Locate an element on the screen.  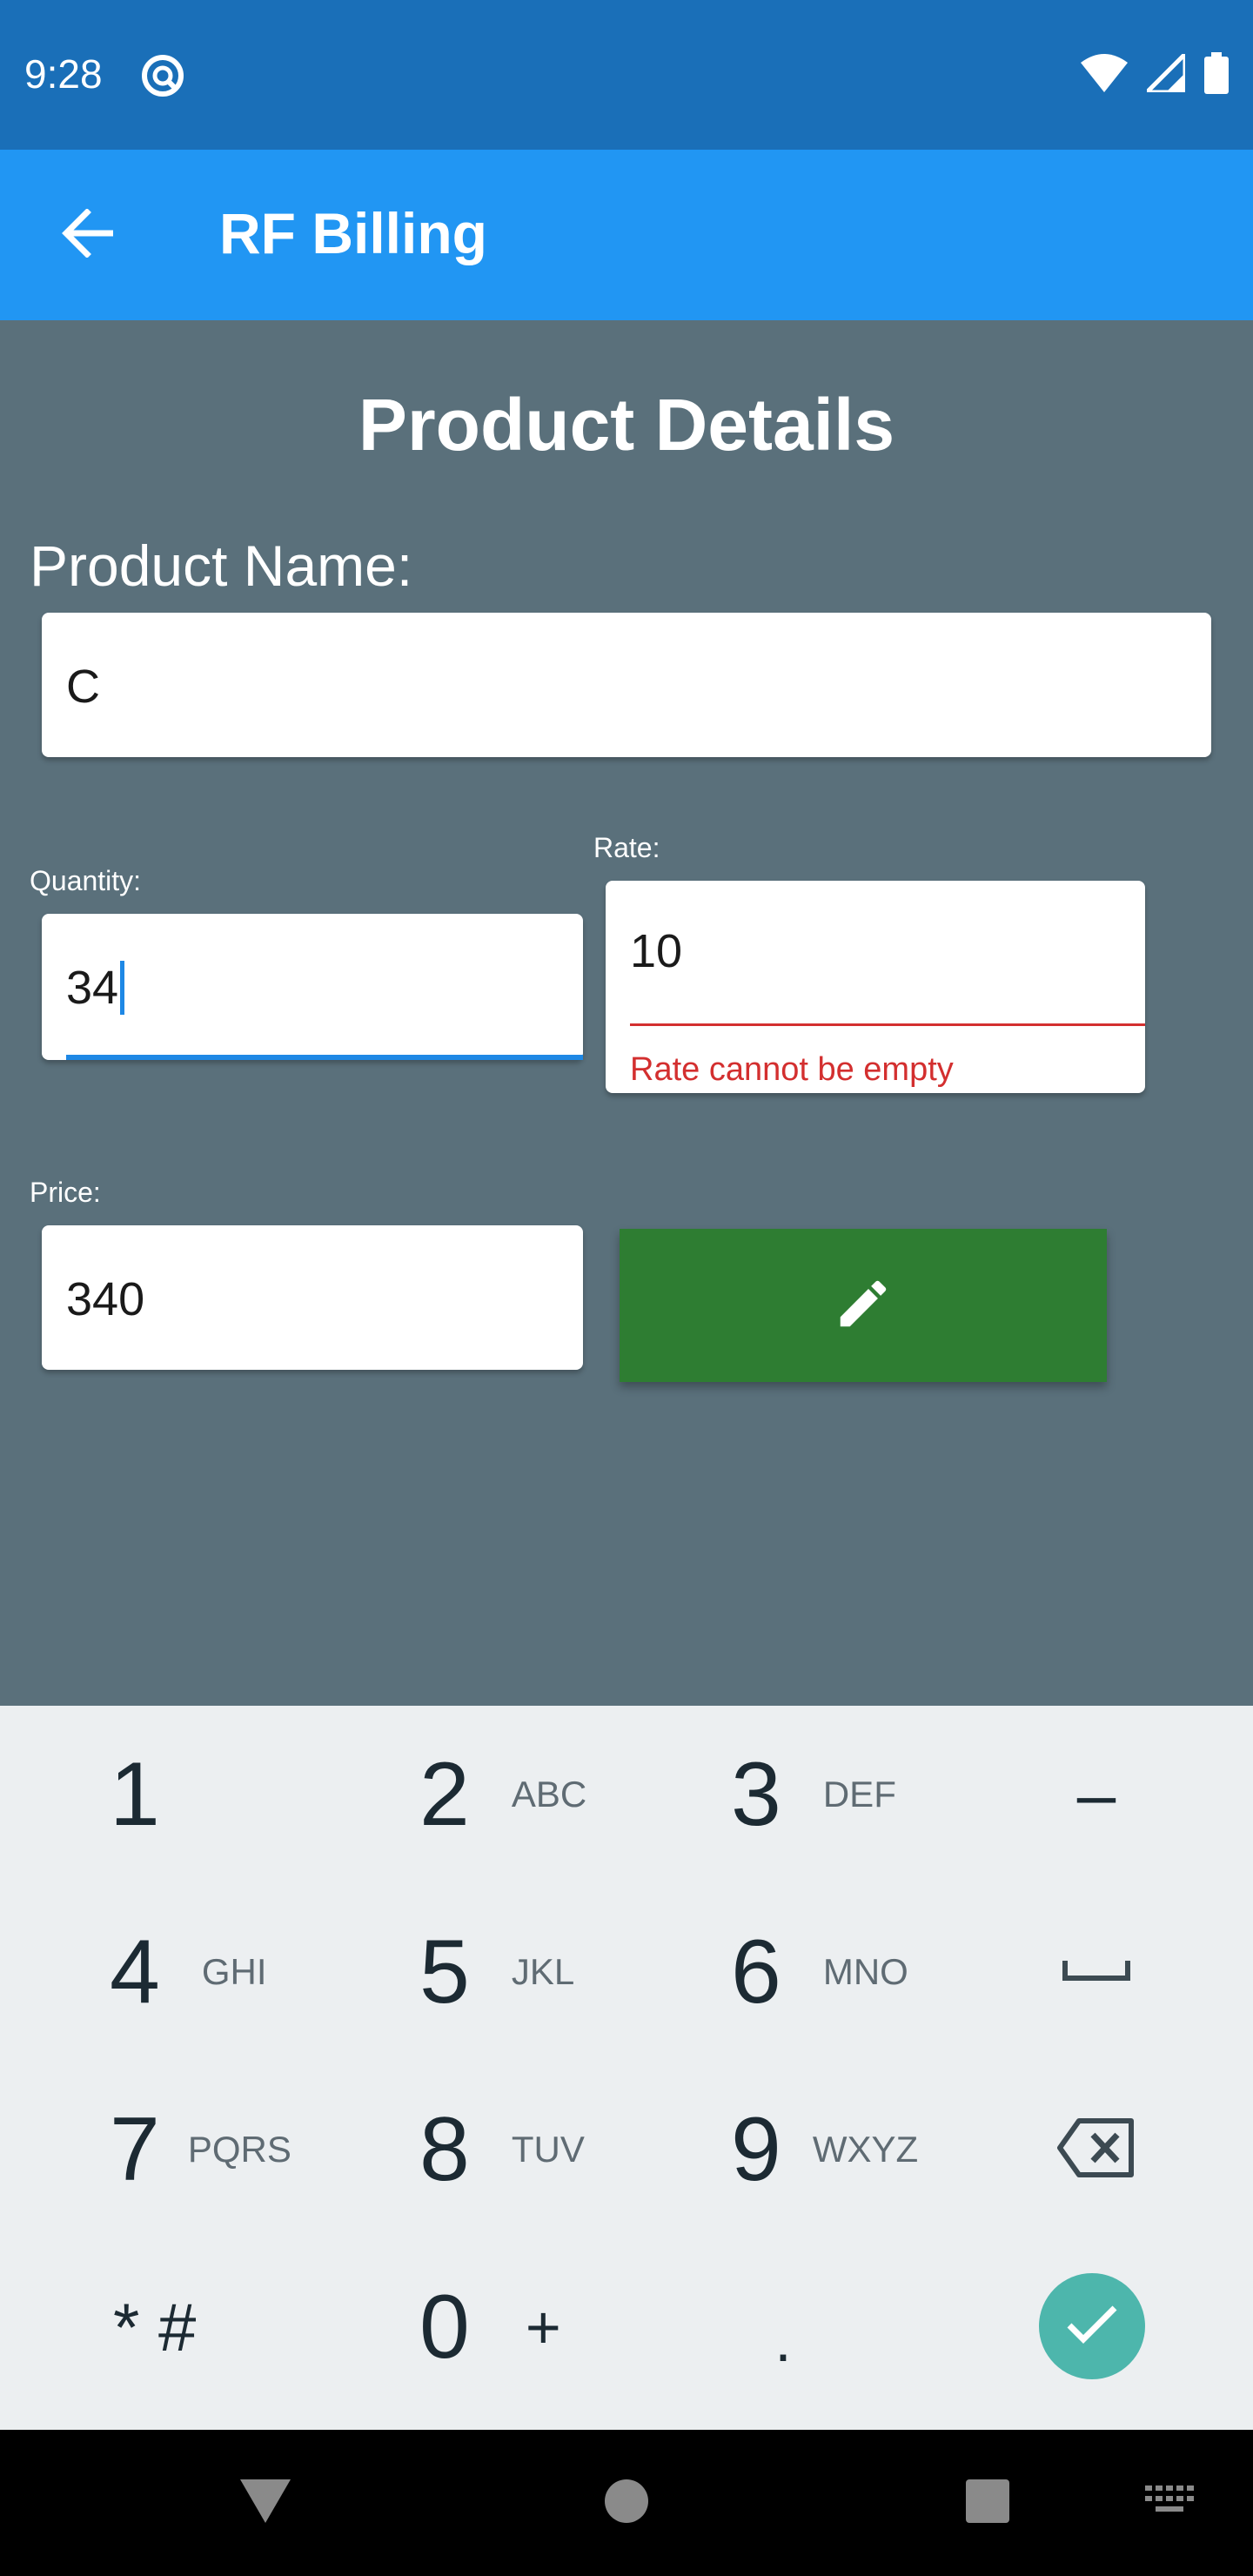
quantity-focus-underline is located at coordinates (324, 1057).